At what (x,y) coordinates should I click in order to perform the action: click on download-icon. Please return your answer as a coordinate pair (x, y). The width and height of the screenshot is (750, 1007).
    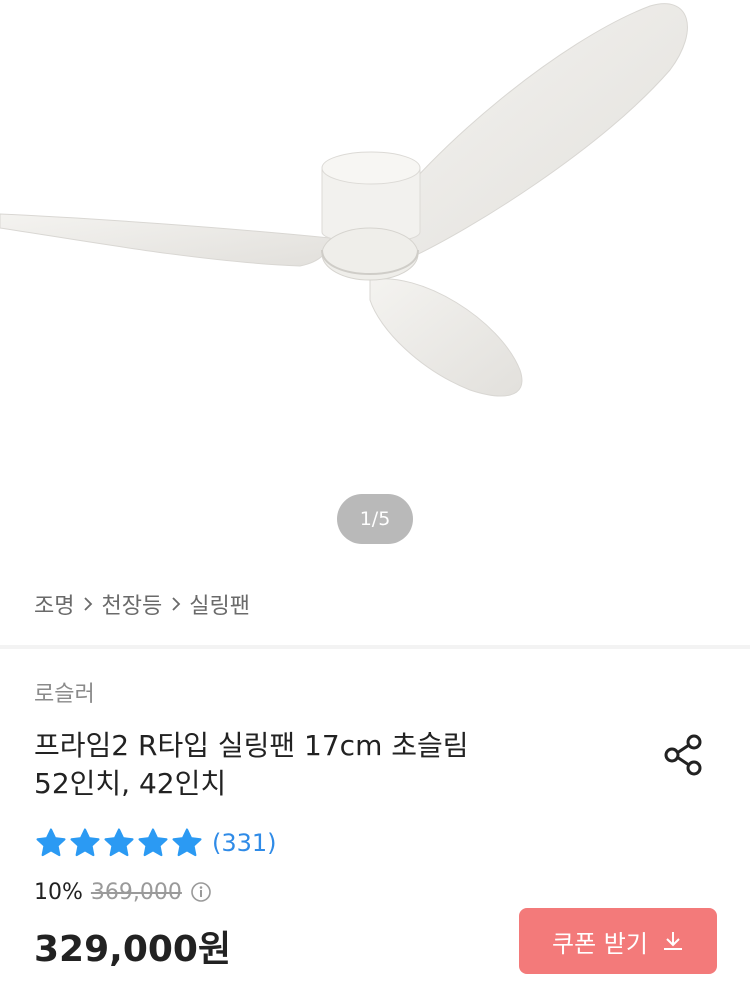
    Looking at the image, I should click on (672, 941).